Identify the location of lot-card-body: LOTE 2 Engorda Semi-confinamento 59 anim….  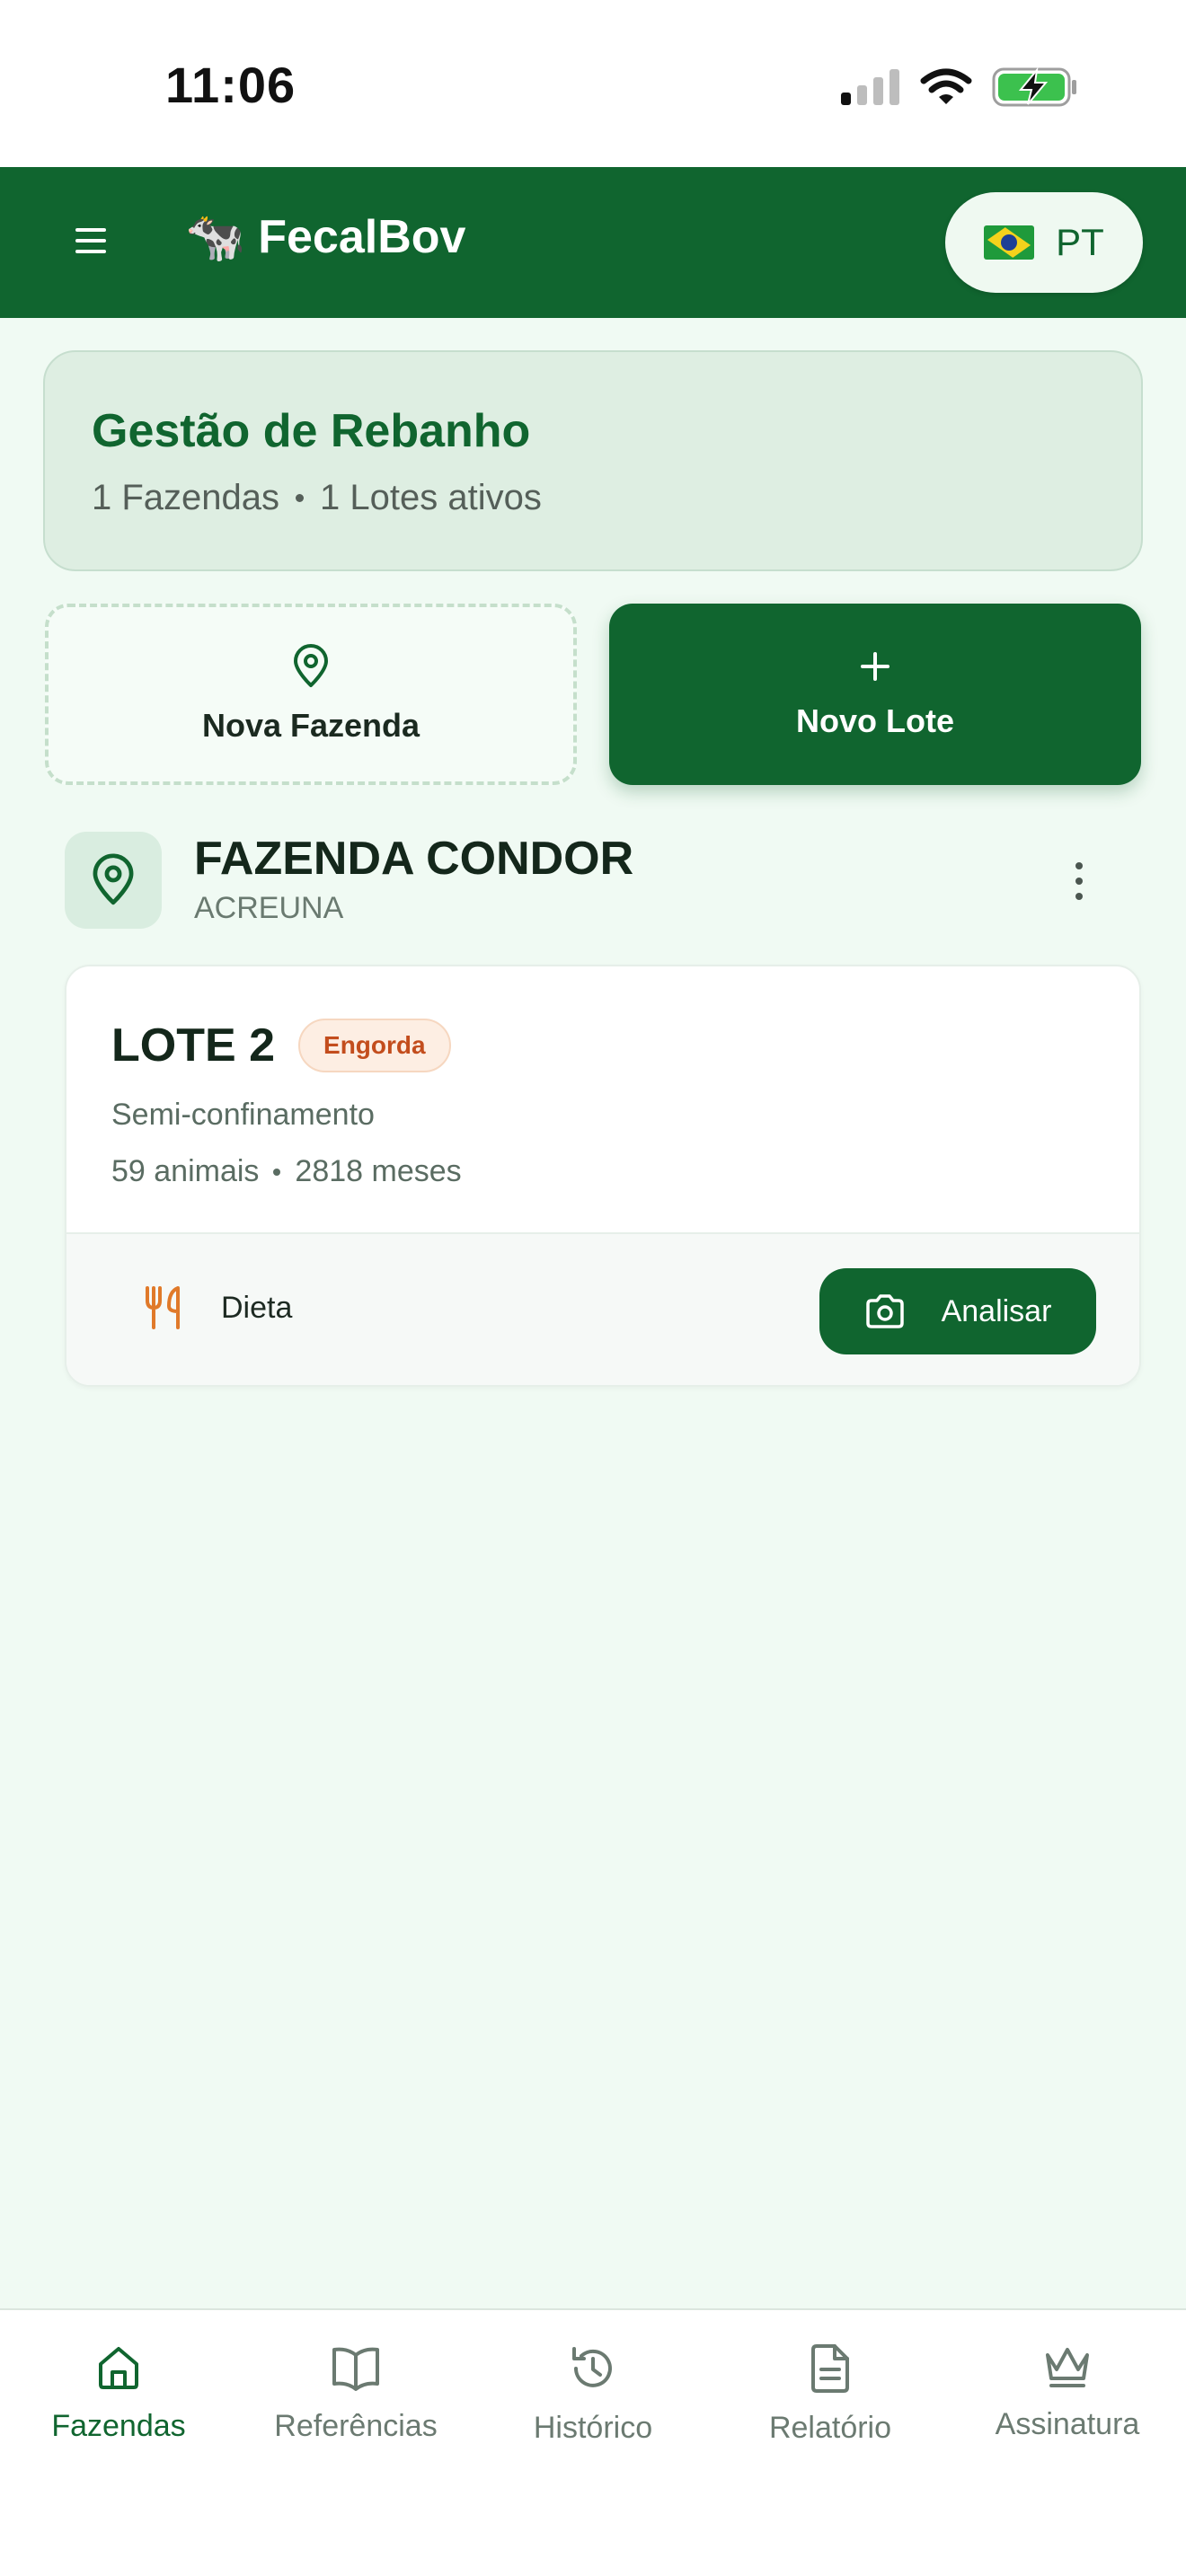
(602, 1099).